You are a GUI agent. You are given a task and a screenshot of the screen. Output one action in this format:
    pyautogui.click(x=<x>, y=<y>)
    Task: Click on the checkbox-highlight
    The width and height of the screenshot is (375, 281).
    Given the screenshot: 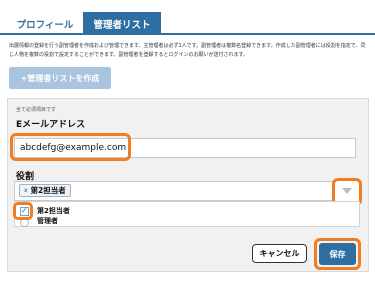 What is the action you would take?
    pyautogui.click(x=23, y=211)
    